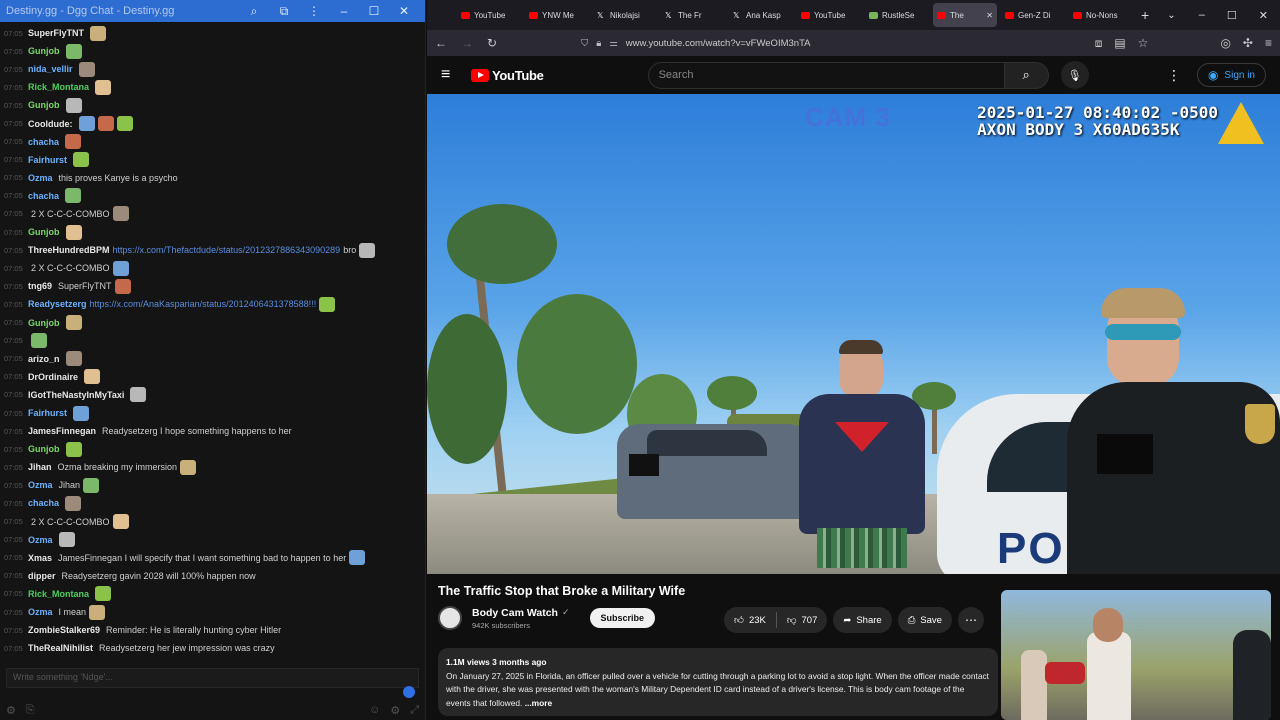 The width and height of the screenshot is (1280, 720). I want to click on reload-icon: ↻, so click(492, 43).